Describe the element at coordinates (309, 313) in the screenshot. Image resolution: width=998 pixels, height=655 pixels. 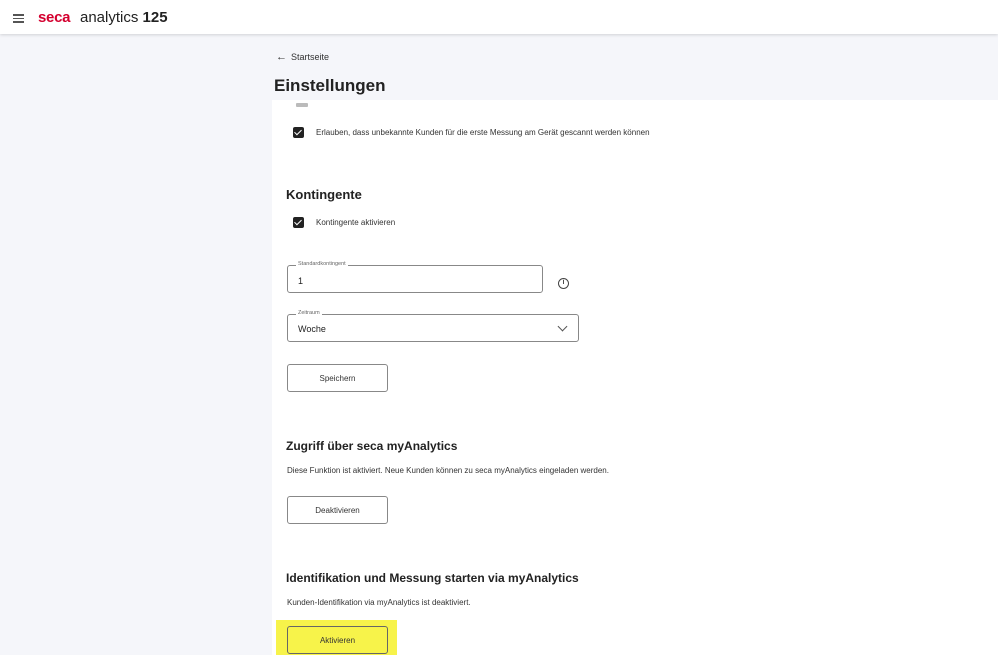
I see `period-label: Zeitraum` at that location.